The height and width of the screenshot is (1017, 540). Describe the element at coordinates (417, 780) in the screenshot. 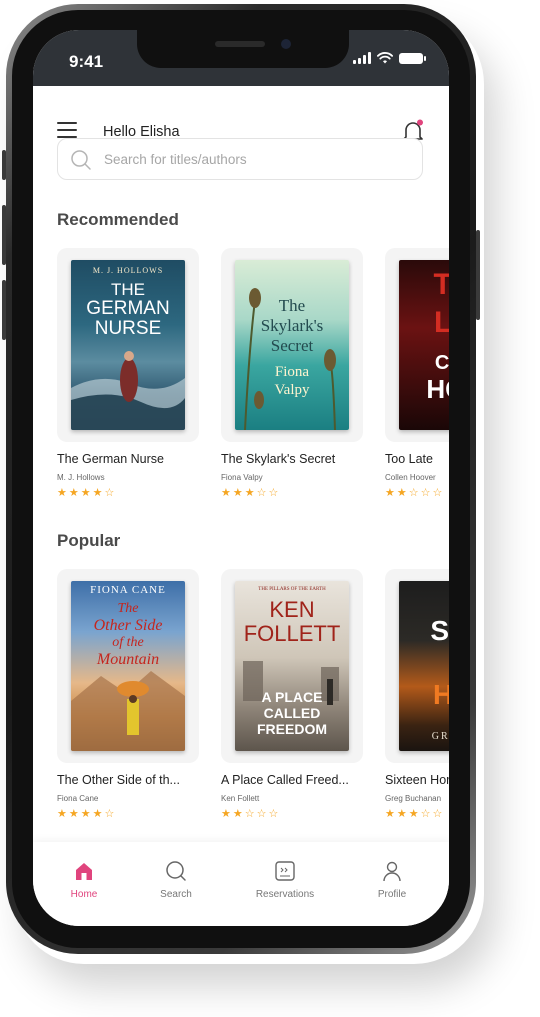

I see `book-title: Sixteen Hor` at that location.